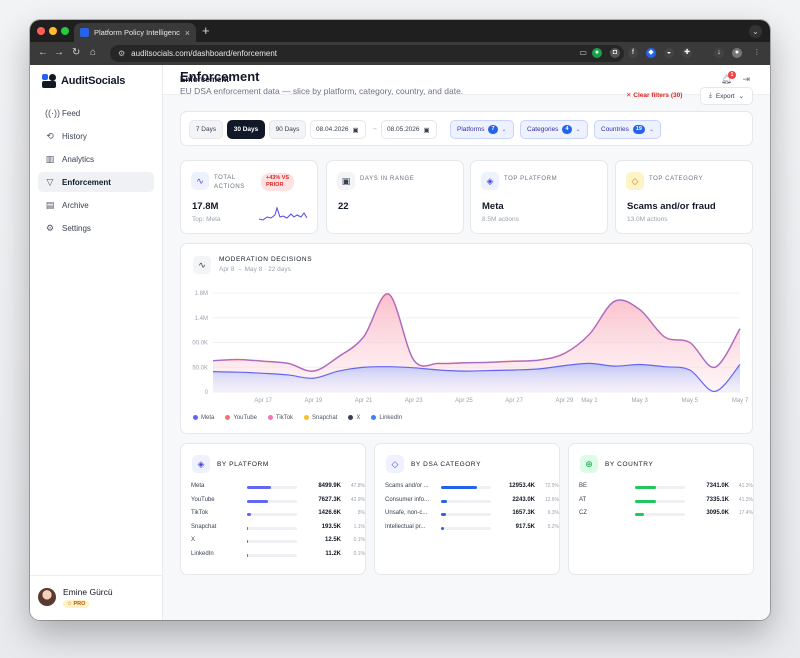  I want to click on sidebar-item-enforcement: ▽ Enforcement, so click(96, 182).